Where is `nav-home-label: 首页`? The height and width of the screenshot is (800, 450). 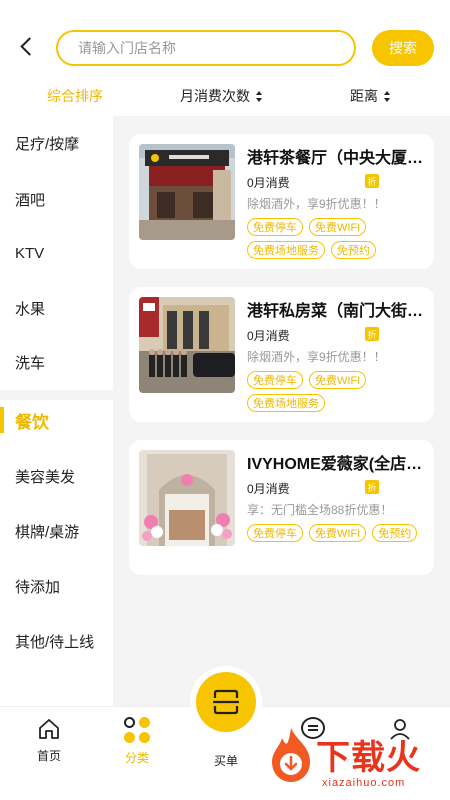
nav-home-label: 首页 is located at coordinates (48, 756).